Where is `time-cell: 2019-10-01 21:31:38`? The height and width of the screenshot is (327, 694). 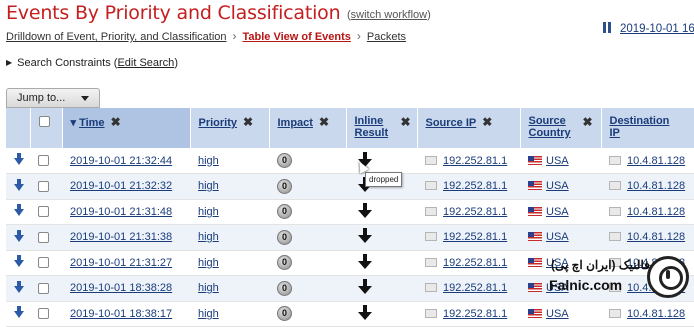
time-cell: 2019-10-01 21:31:38 is located at coordinates (126, 237).